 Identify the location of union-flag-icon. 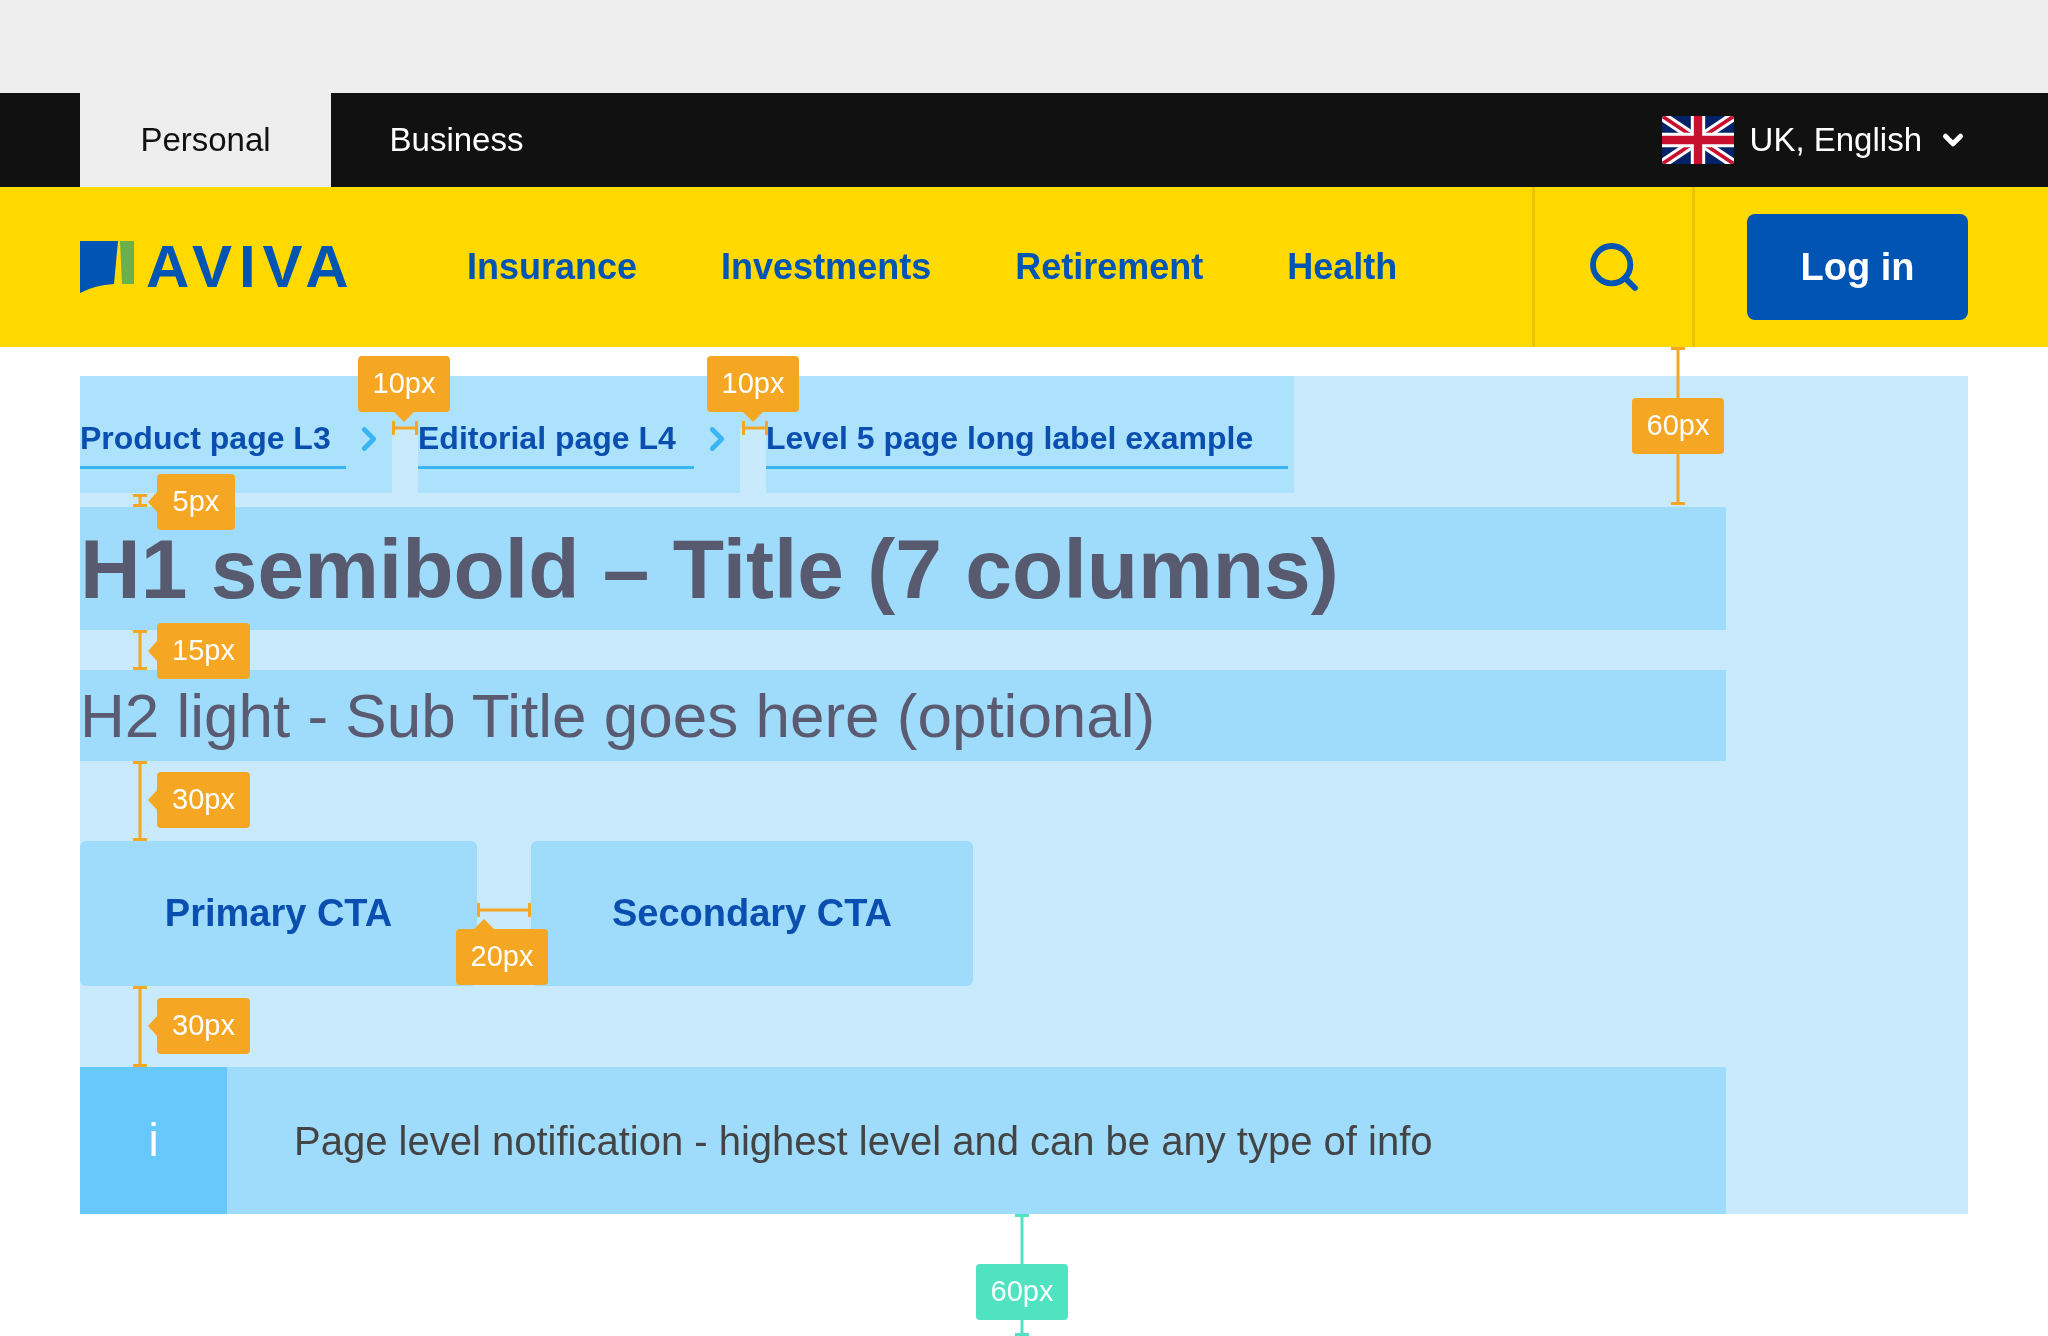
(1697, 140).